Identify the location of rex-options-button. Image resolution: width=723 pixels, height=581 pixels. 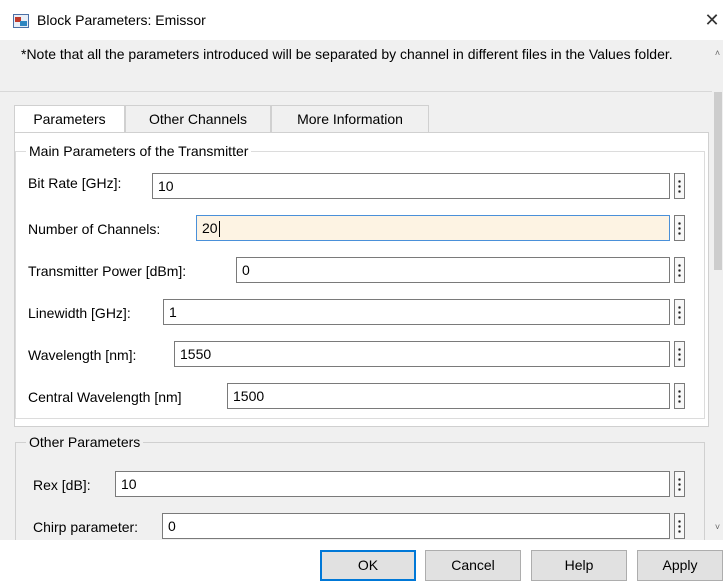
(679, 484).